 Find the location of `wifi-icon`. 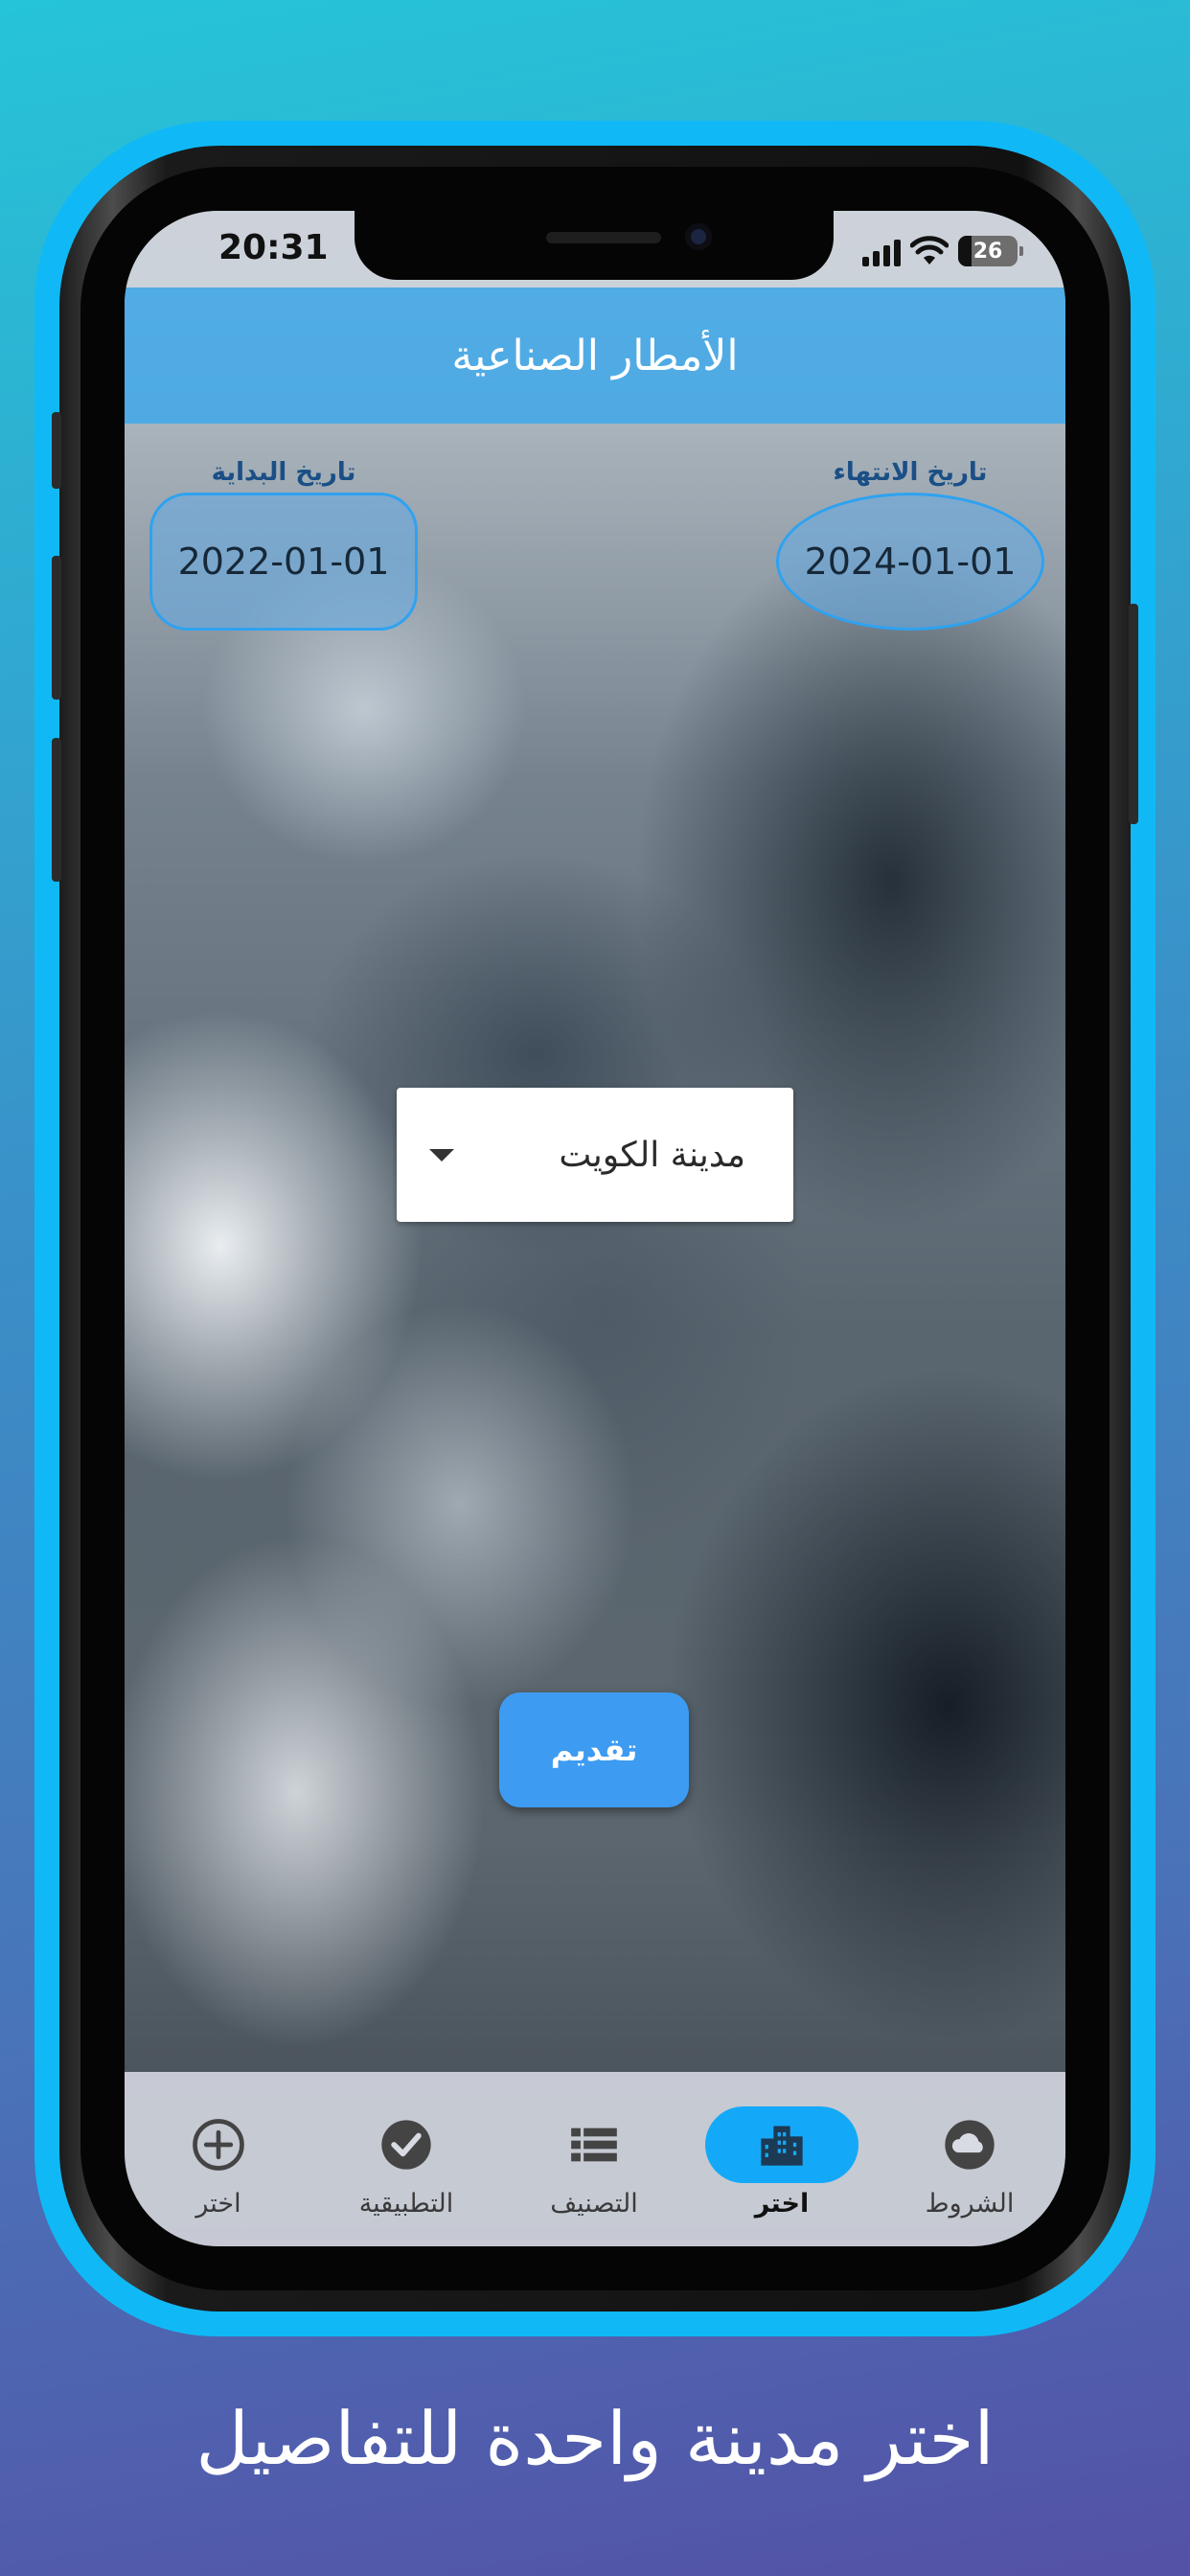

wifi-icon is located at coordinates (930, 250).